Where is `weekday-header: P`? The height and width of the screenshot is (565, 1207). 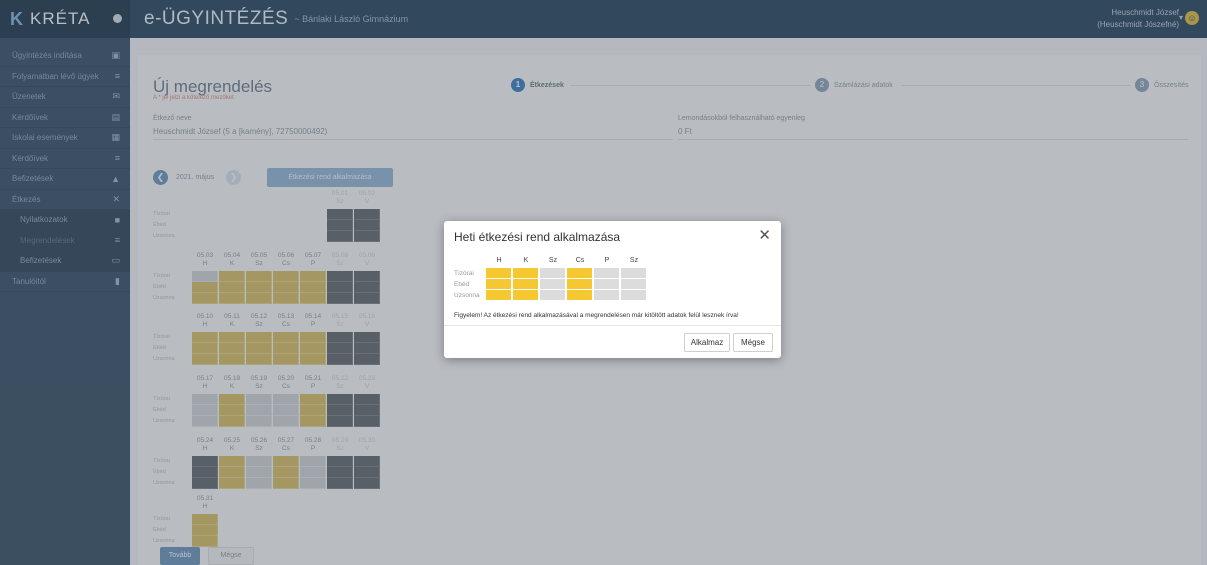 weekday-header: P is located at coordinates (607, 260).